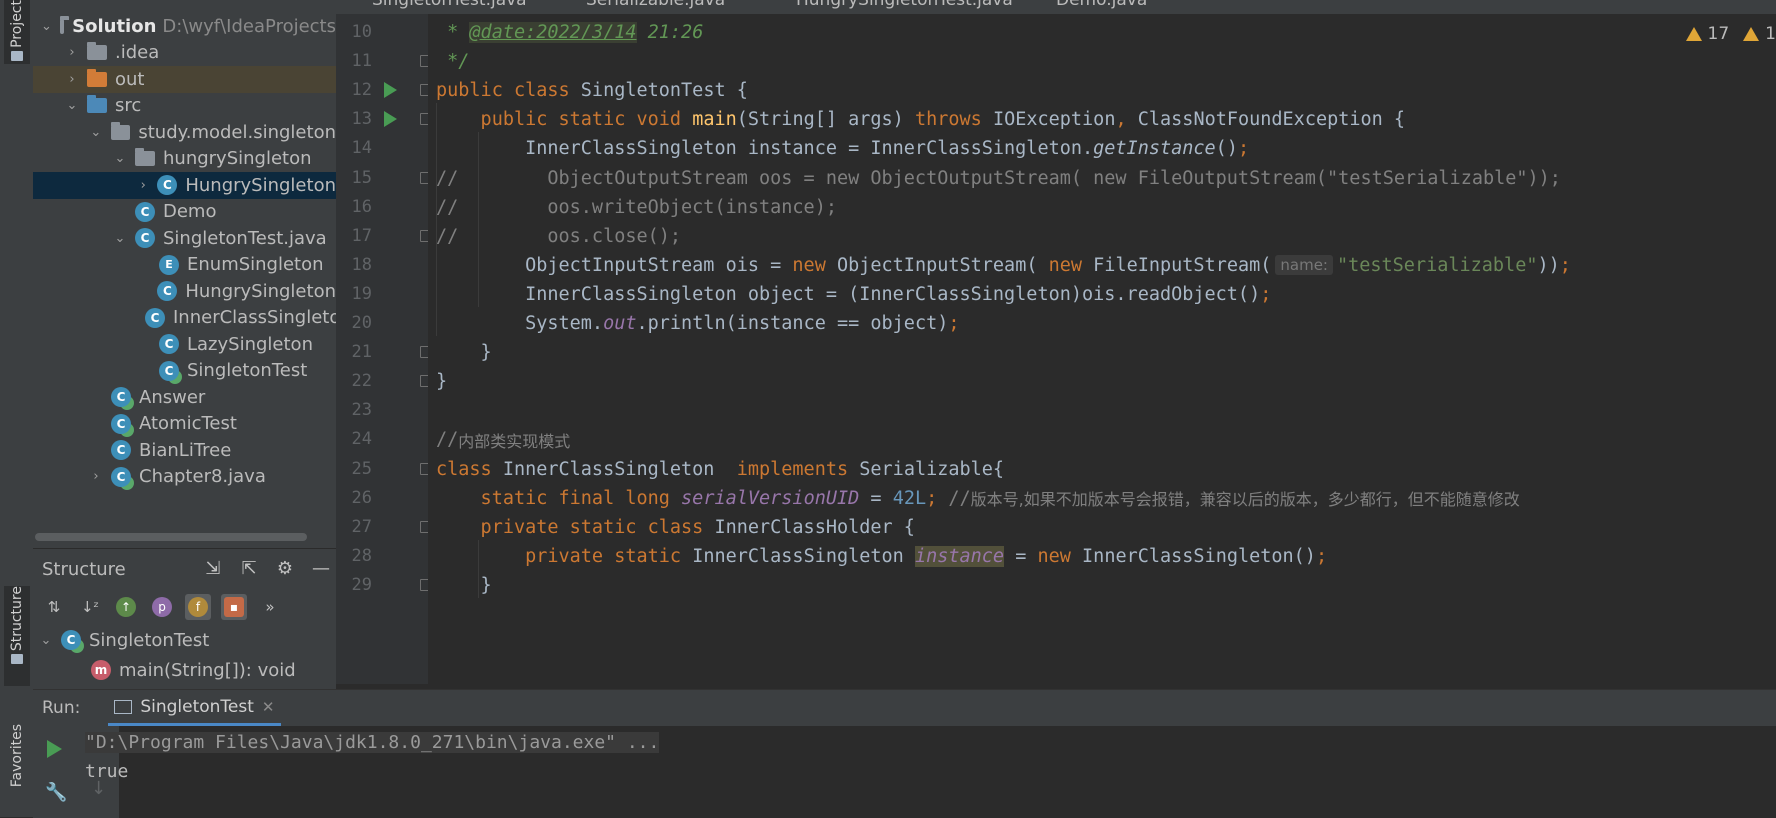 The height and width of the screenshot is (818, 1776). I want to click on tree-item: ⌄ Solution D:\wyf\IdeaProjects, so click(184, 26).